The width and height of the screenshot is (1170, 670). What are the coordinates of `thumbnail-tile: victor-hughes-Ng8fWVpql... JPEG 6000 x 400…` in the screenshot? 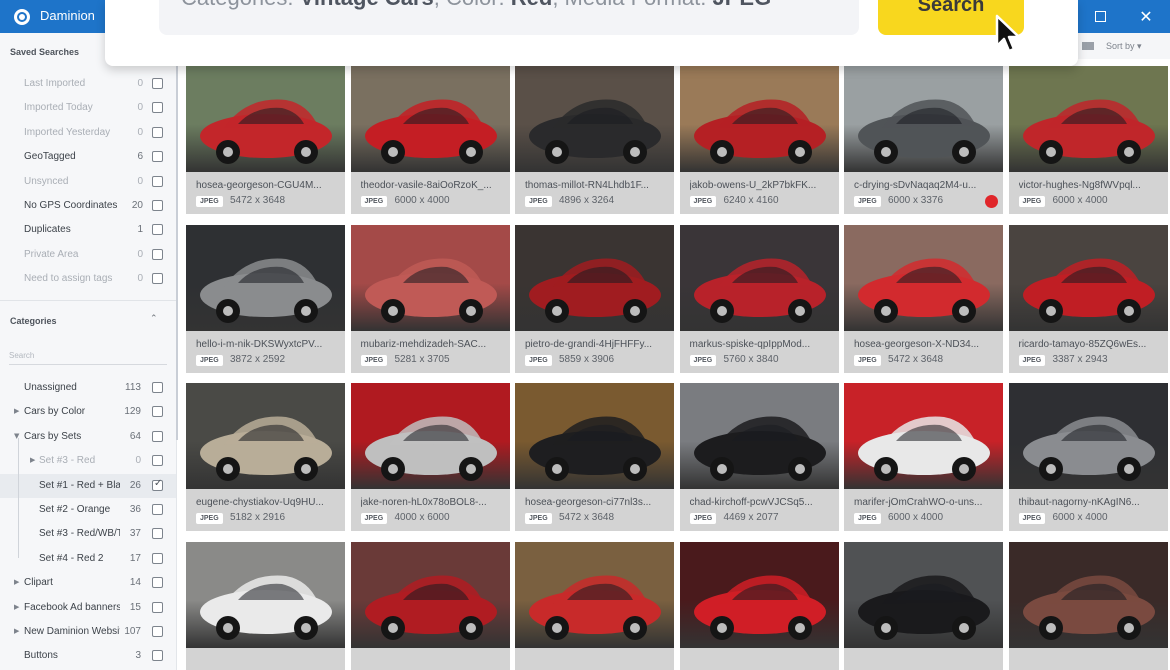 It's located at (1088, 140).